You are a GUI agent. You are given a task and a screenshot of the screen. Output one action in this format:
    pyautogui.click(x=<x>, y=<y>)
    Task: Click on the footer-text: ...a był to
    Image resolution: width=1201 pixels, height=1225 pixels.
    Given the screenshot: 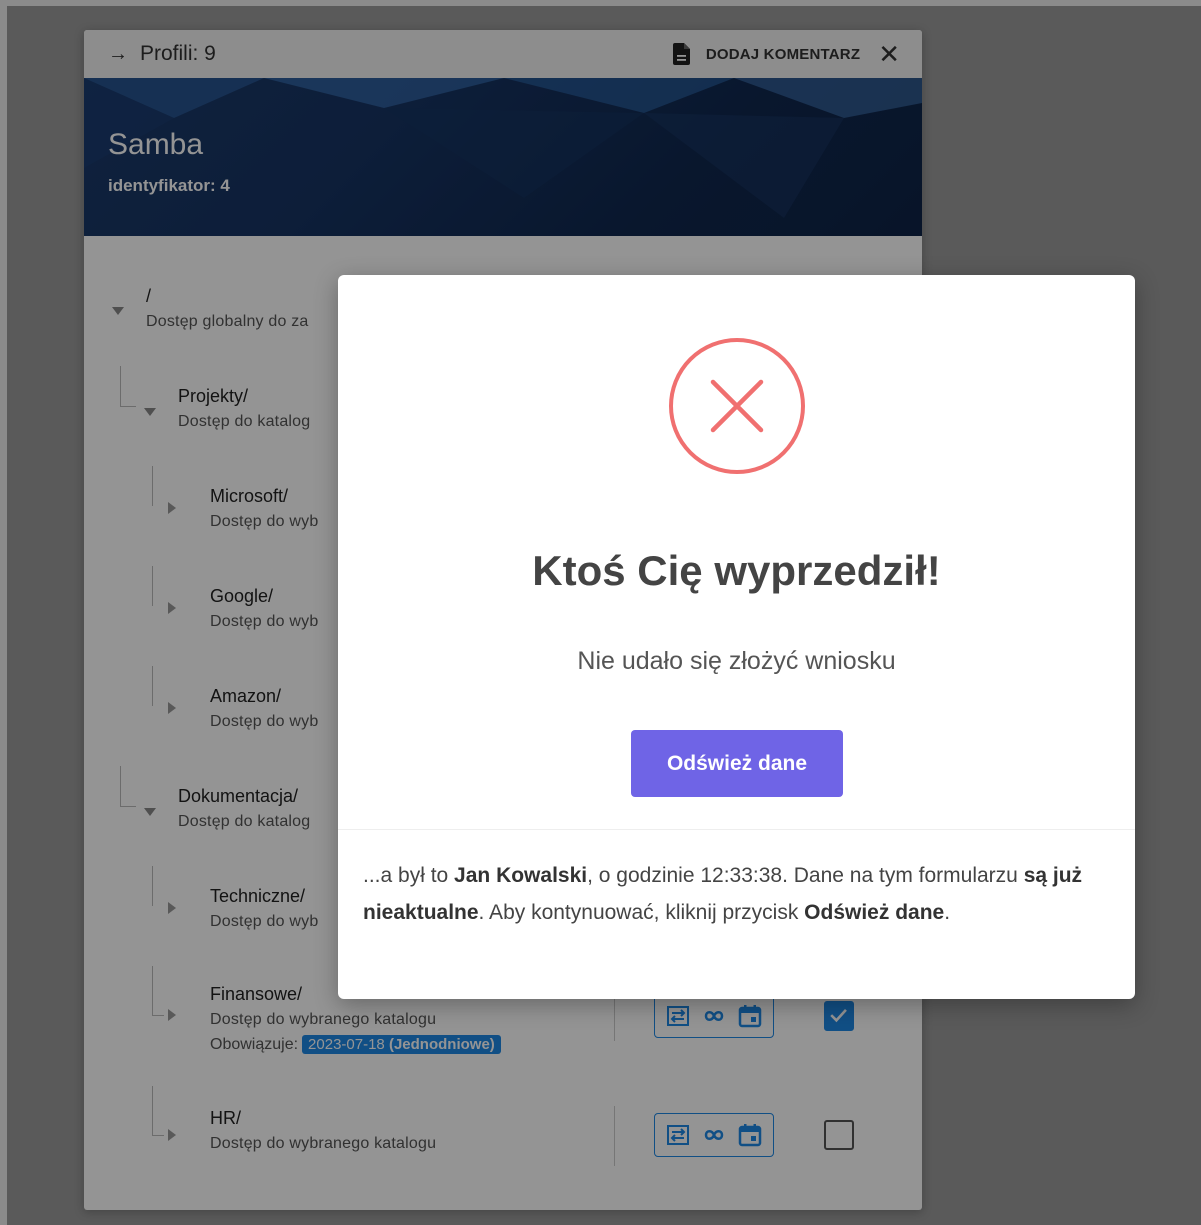 What is the action you would take?
    pyautogui.click(x=409, y=875)
    